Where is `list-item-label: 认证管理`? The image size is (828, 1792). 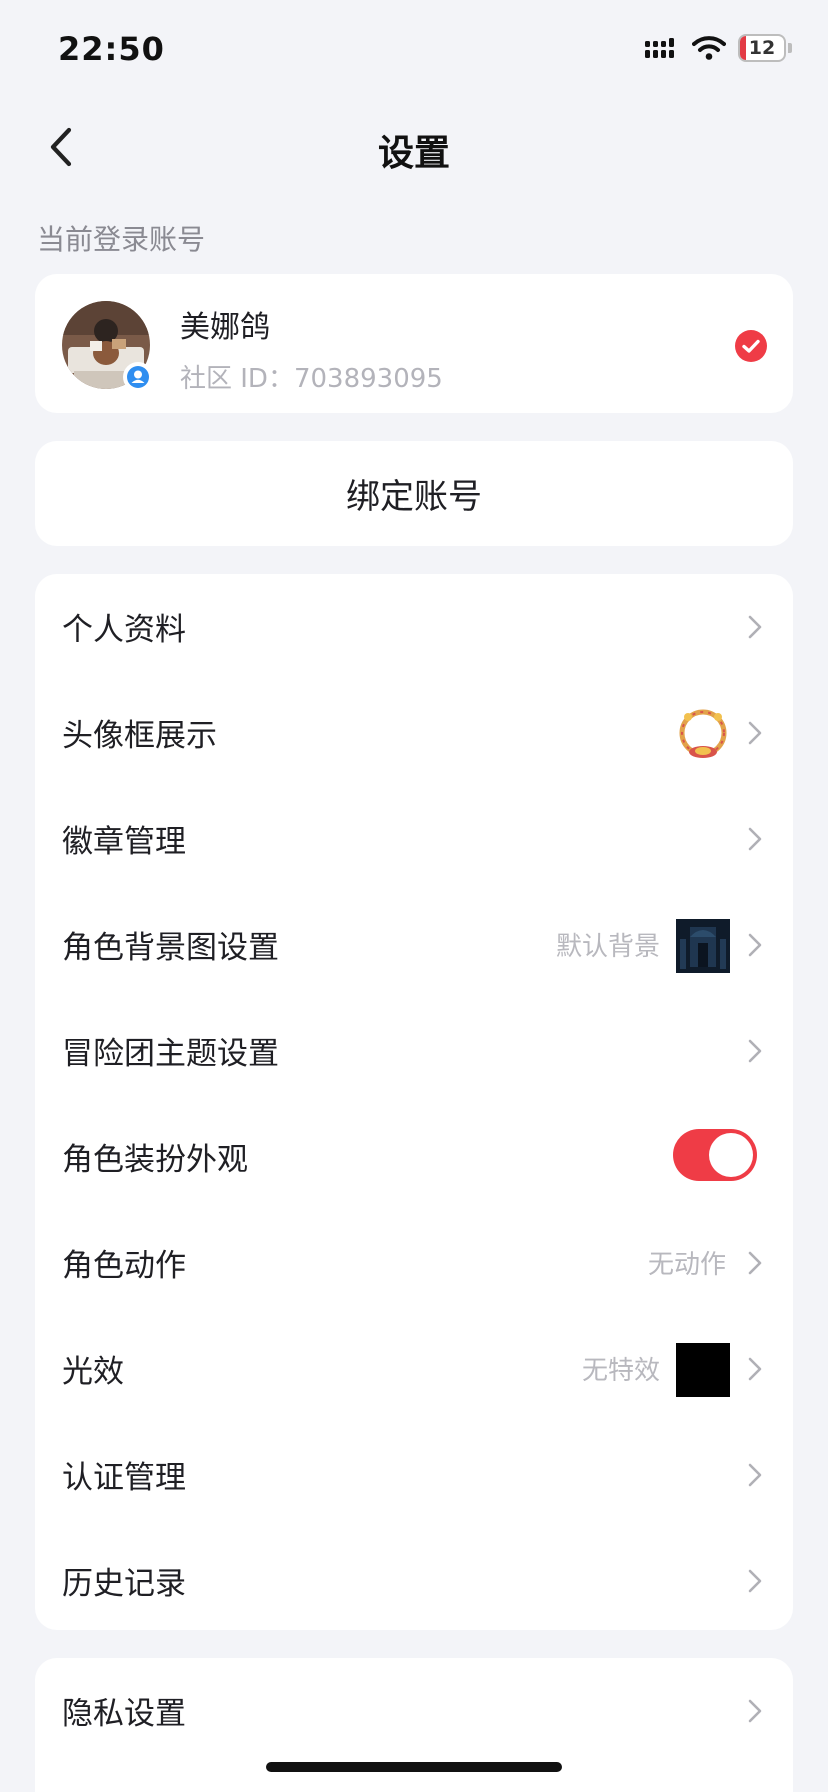 list-item-label: 认证管理 is located at coordinates (124, 1478).